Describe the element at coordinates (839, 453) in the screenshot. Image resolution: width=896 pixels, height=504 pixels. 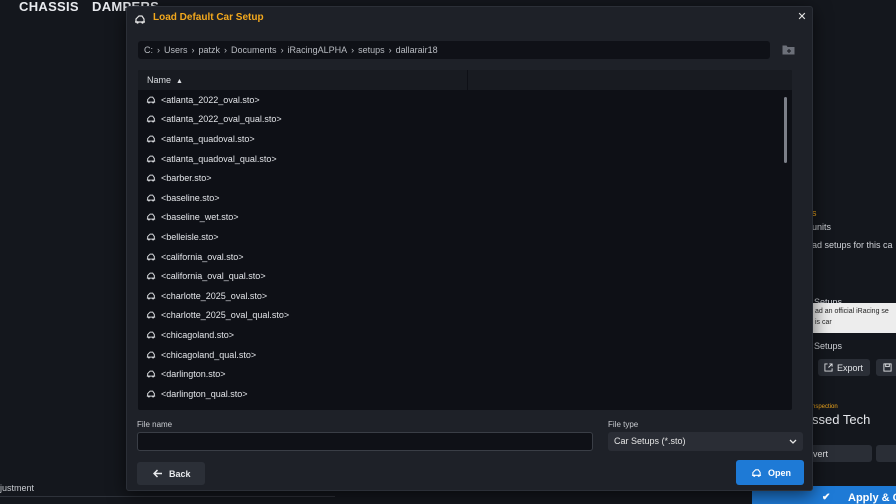
I see `bg-revert-button: vert` at that location.